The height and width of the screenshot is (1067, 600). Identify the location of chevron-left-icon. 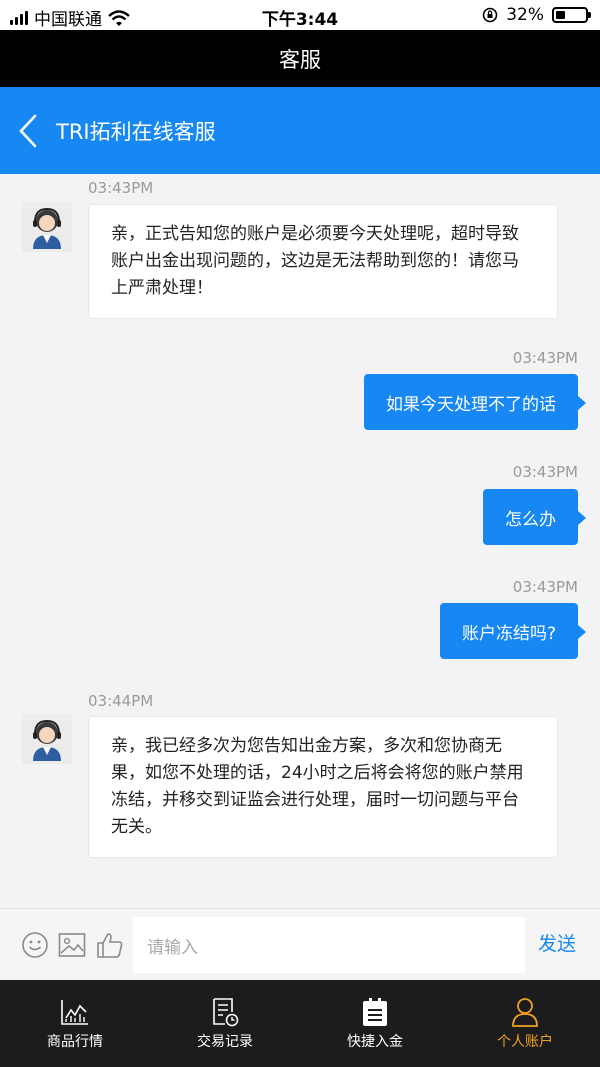
(28, 130).